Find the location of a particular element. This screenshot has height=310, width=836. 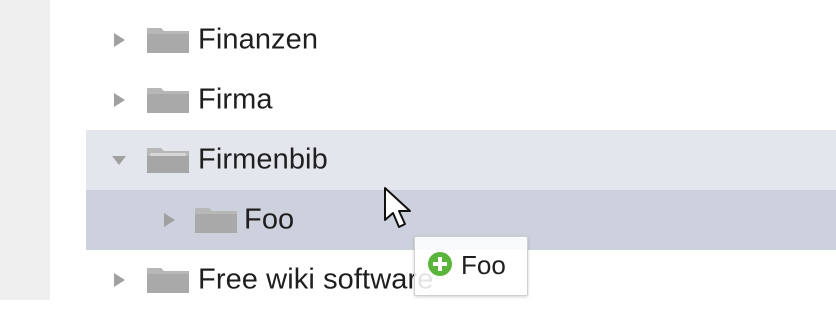

mouse-pointer-icon is located at coordinates (400, 209).